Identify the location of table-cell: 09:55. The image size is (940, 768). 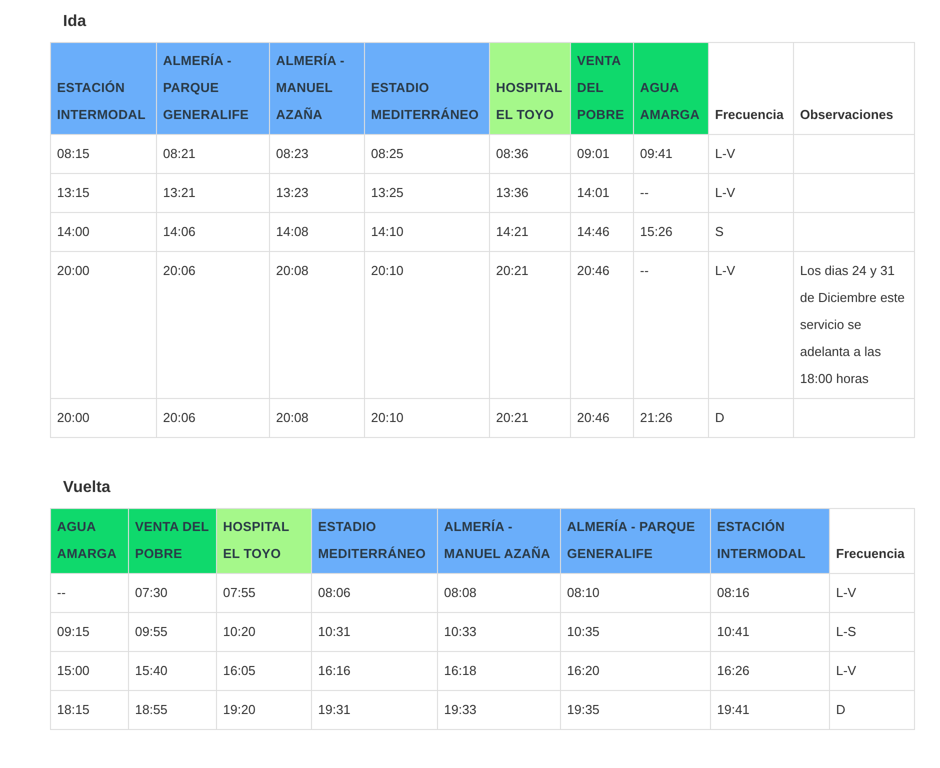
(172, 632).